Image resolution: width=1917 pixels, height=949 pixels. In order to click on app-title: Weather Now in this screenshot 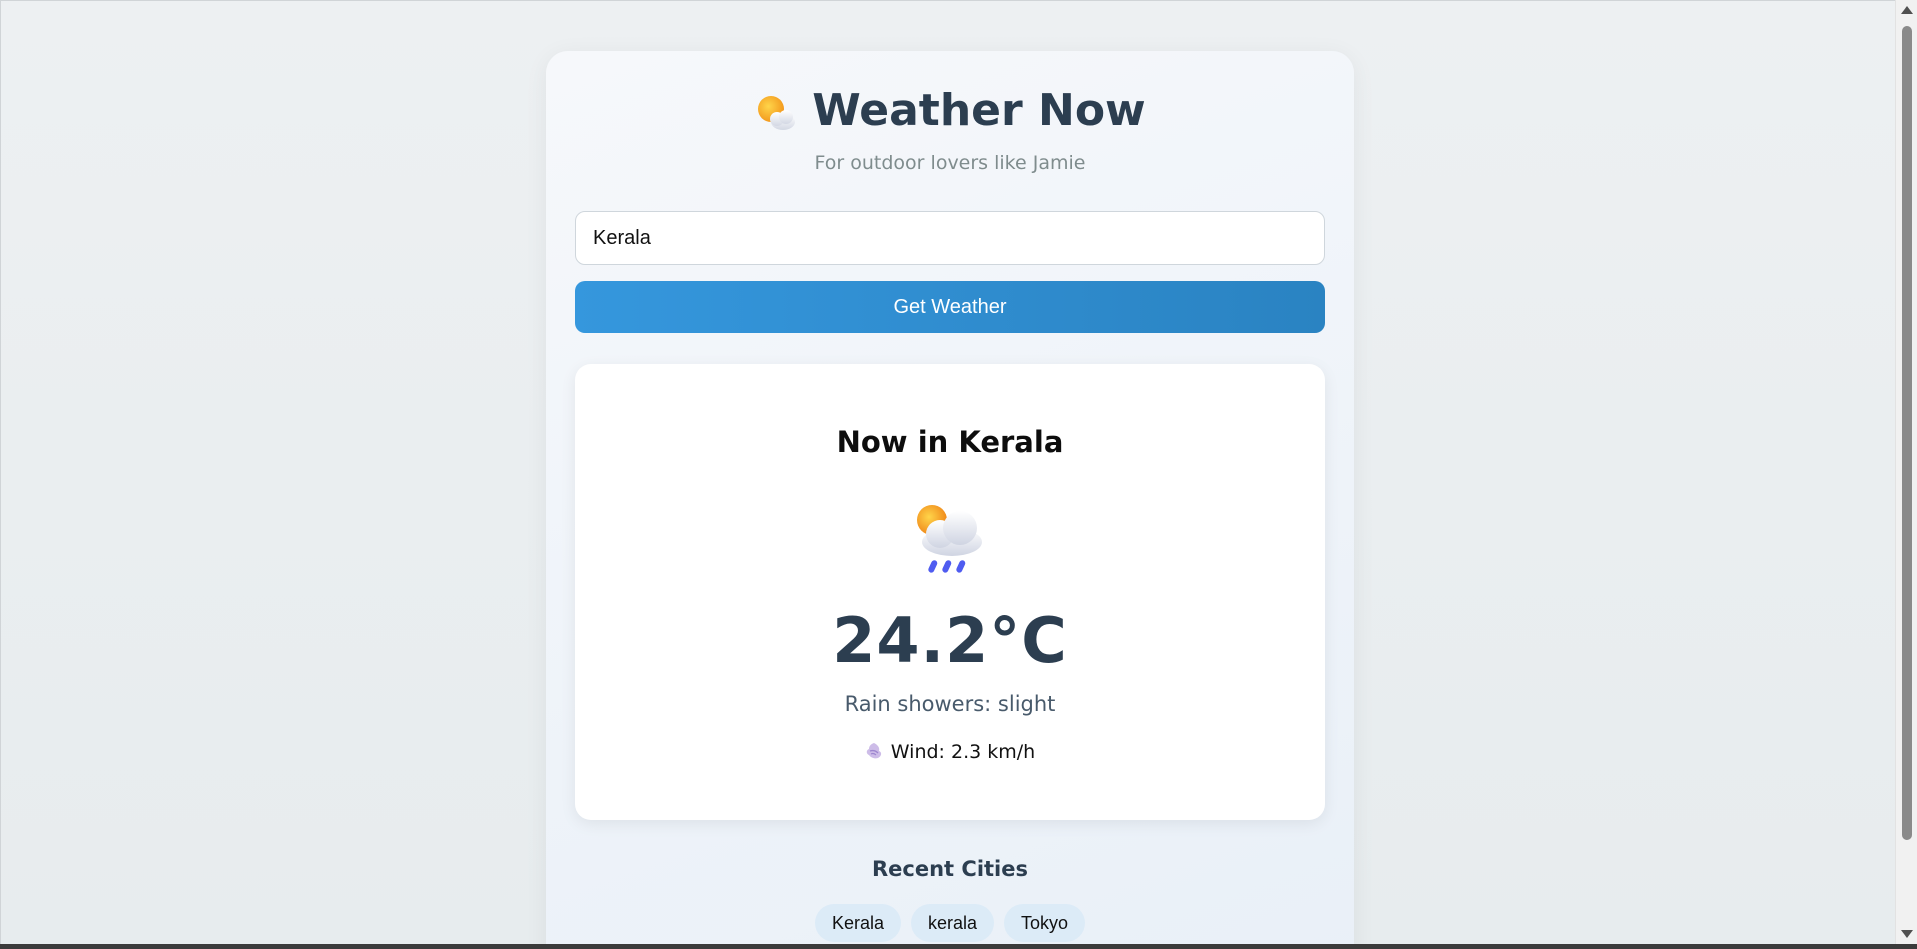, I will do `click(979, 110)`.